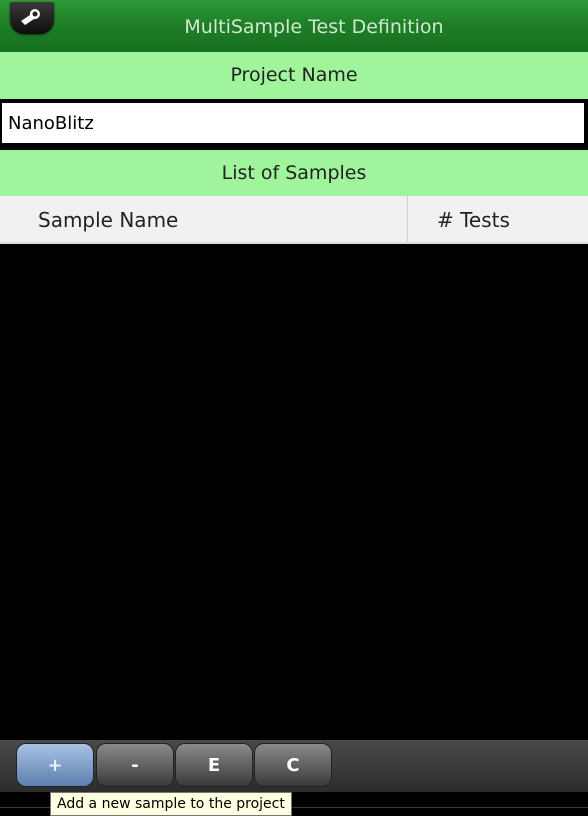 This screenshot has height=816, width=588. Describe the element at coordinates (108, 220) in the screenshot. I see `column-header-sample-name: Sample Name` at that location.